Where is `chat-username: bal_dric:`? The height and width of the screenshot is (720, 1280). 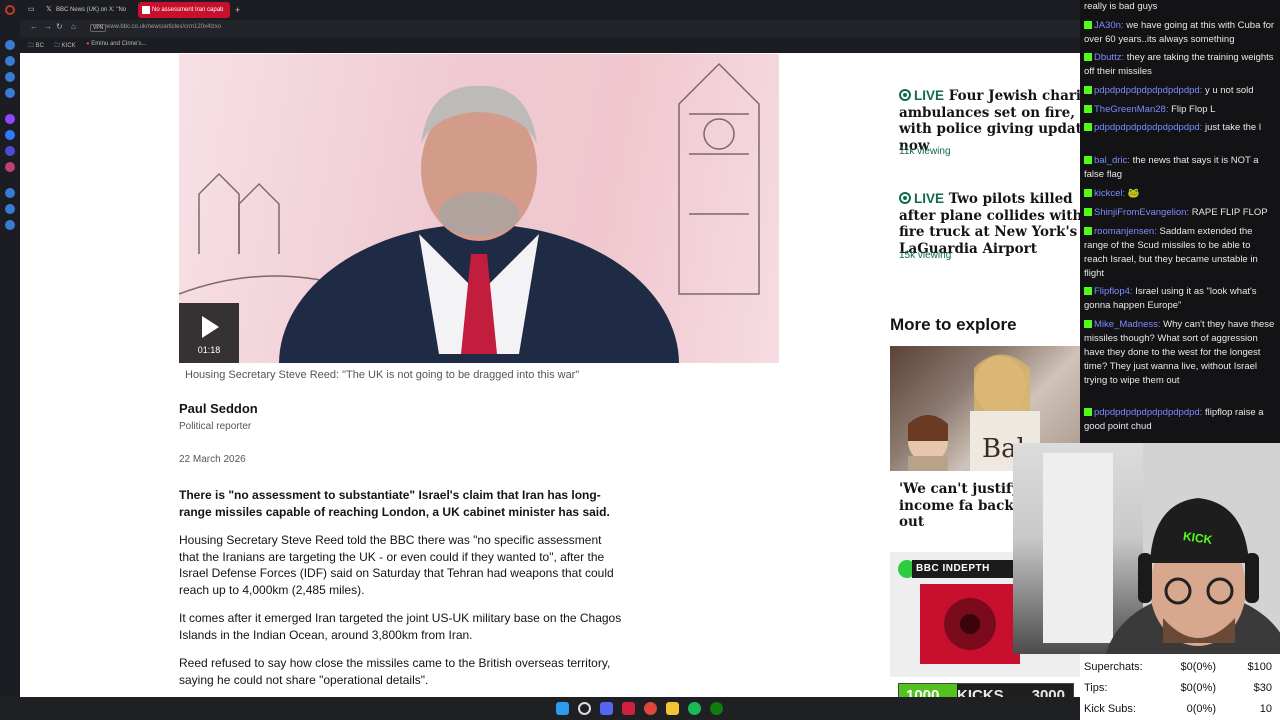
chat-username: bal_dric: is located at coordinates (1112, 160).